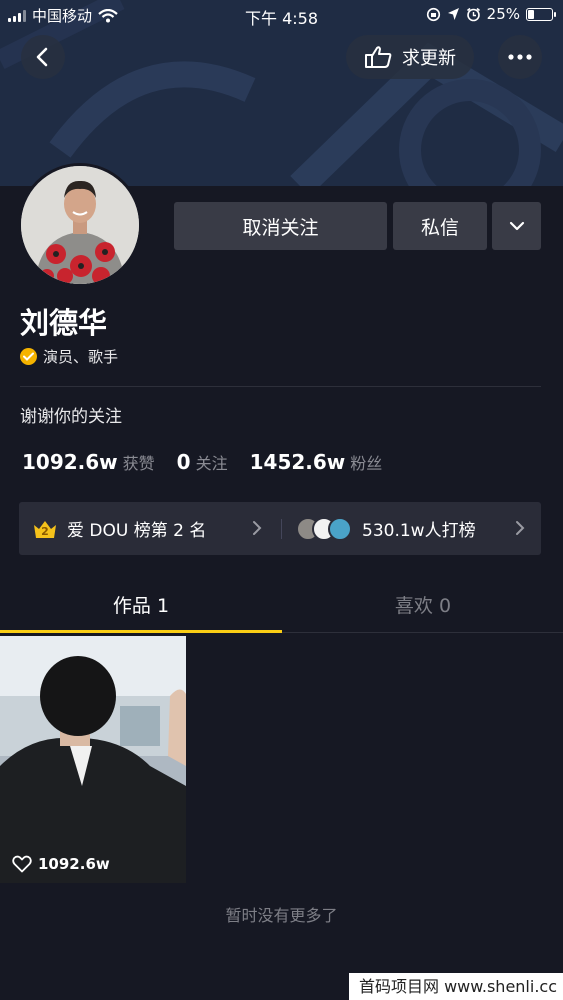 This screenshot has height=1000, width=563. I want to click on recommend-dropdown-button, so click(516, 226).